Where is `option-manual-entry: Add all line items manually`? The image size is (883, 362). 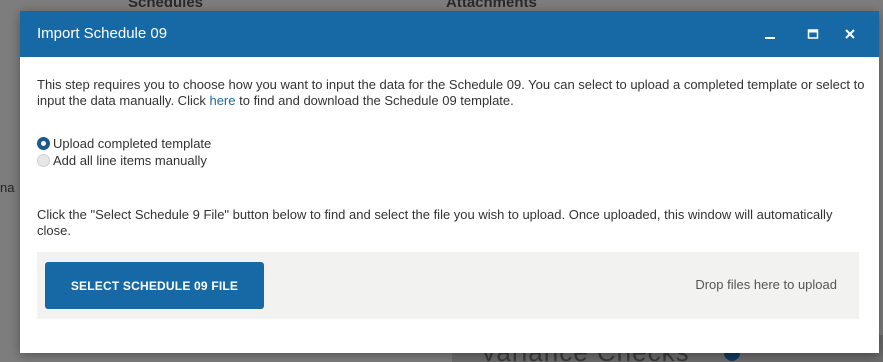 option-manual-entry: Add all line items manually is located at coordinates (124, 160).